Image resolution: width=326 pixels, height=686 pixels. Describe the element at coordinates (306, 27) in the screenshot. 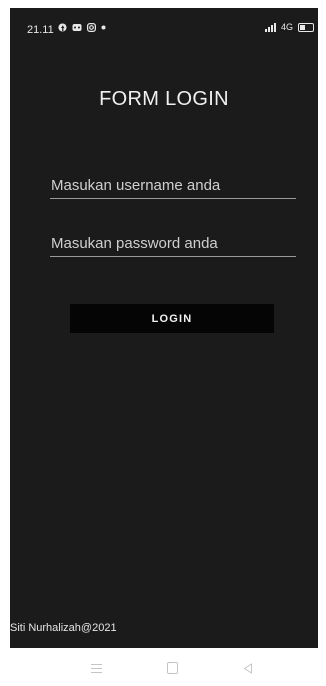

I see `battery-icon` at that location.